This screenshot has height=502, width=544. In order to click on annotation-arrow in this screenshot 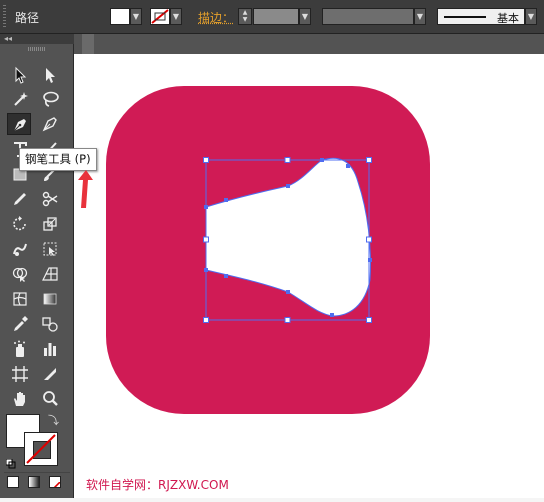, I will do `click(85, 189)`.